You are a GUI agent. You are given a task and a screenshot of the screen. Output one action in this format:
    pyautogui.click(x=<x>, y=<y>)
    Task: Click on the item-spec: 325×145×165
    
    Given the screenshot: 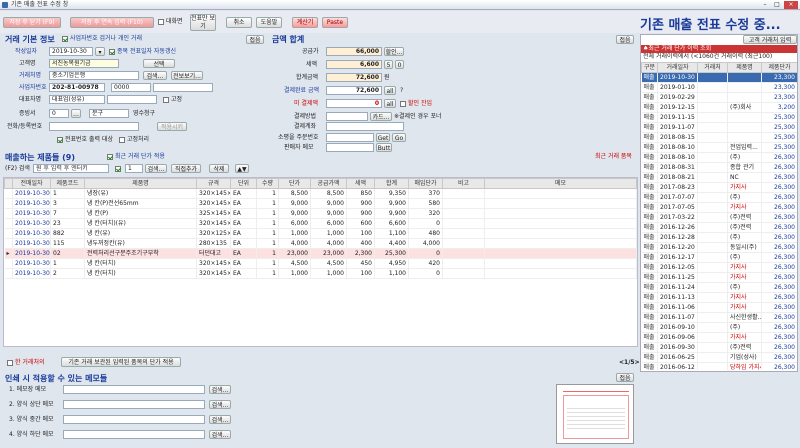 What is the action you would take?
    pyautogui.click(x=213, y=213)
    